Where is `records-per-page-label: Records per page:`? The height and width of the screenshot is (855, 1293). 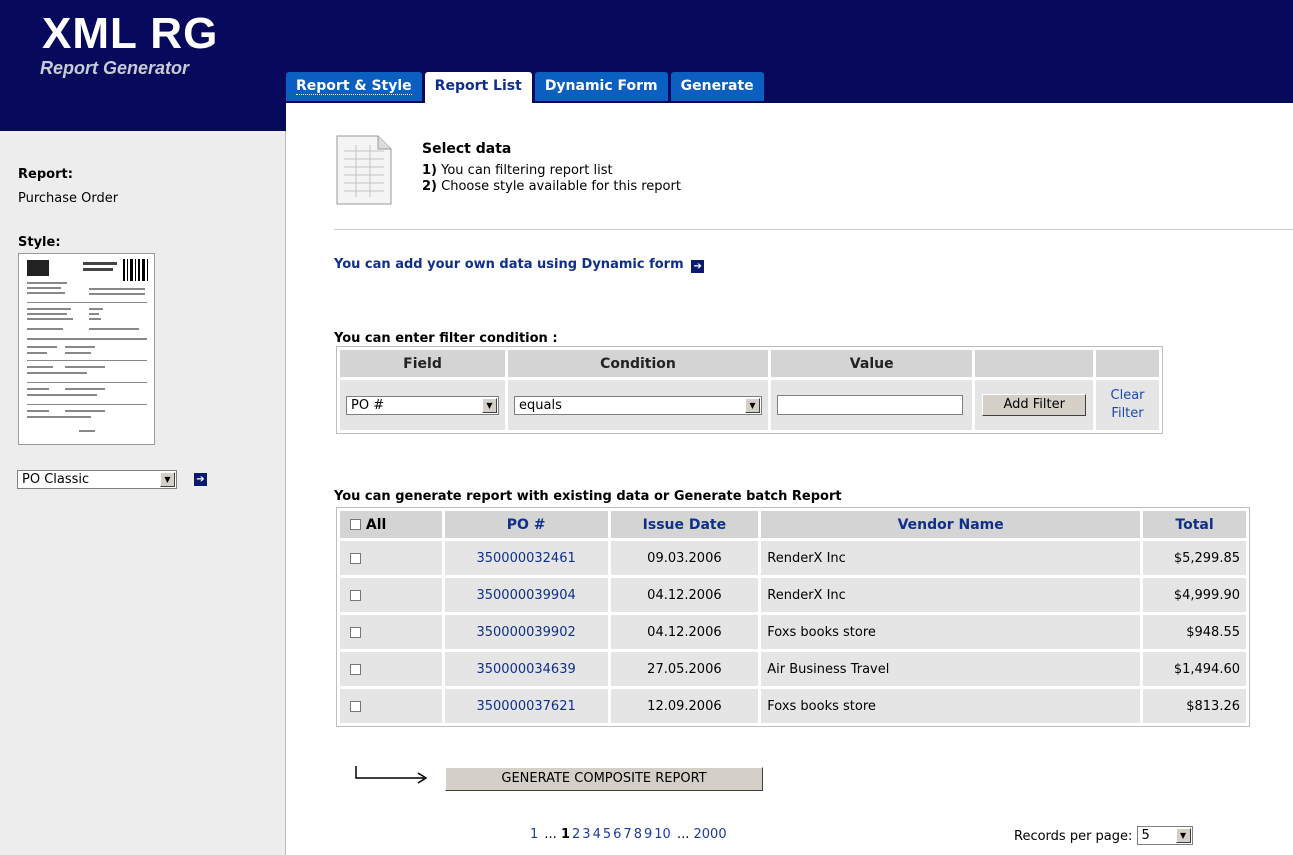
records-per-page-label: Records per page: is located at coordinates (1073, 836).